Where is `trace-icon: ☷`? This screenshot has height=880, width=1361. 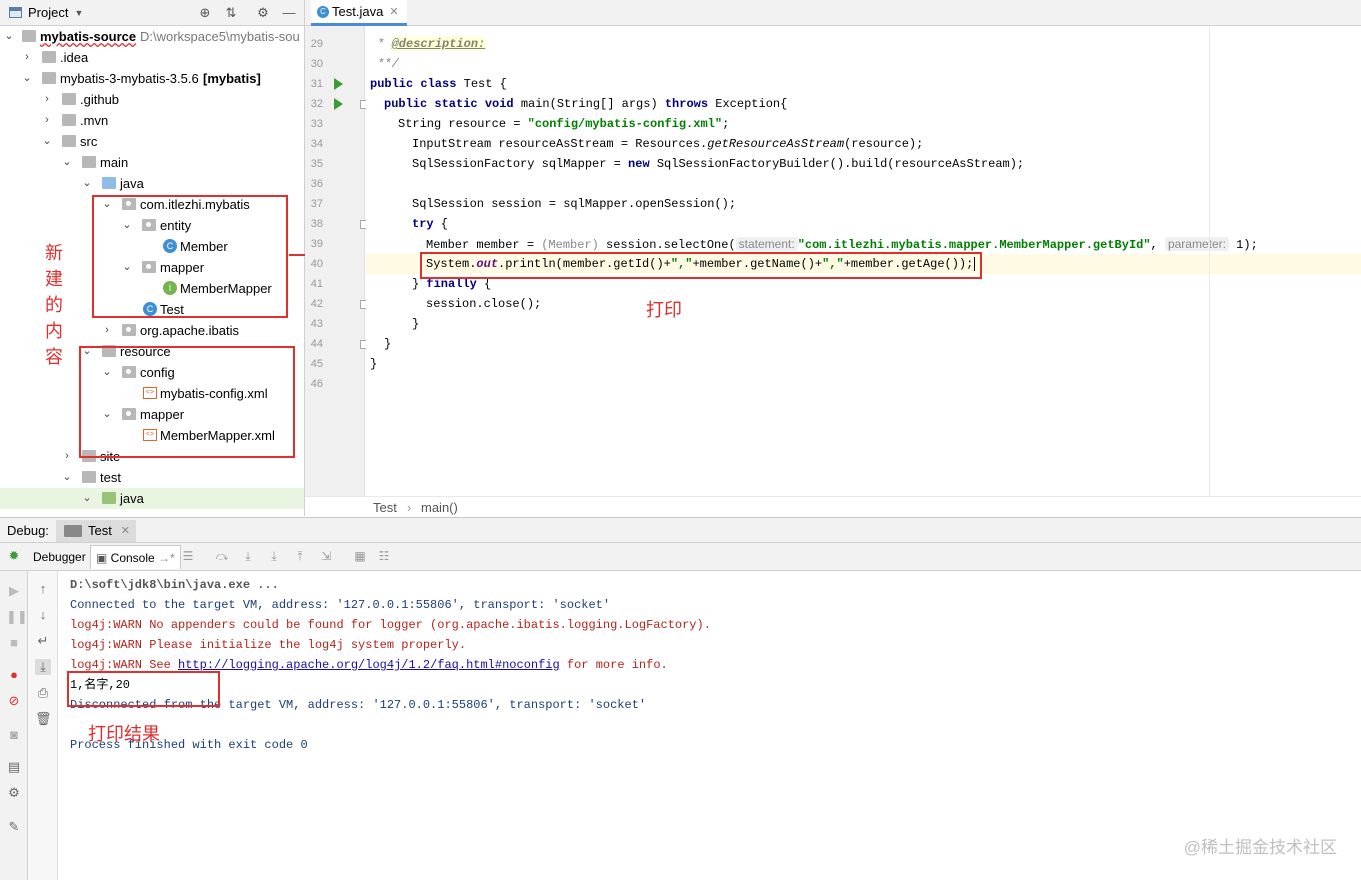
trace-icon: ☷ is located at coordinates (384, 556).